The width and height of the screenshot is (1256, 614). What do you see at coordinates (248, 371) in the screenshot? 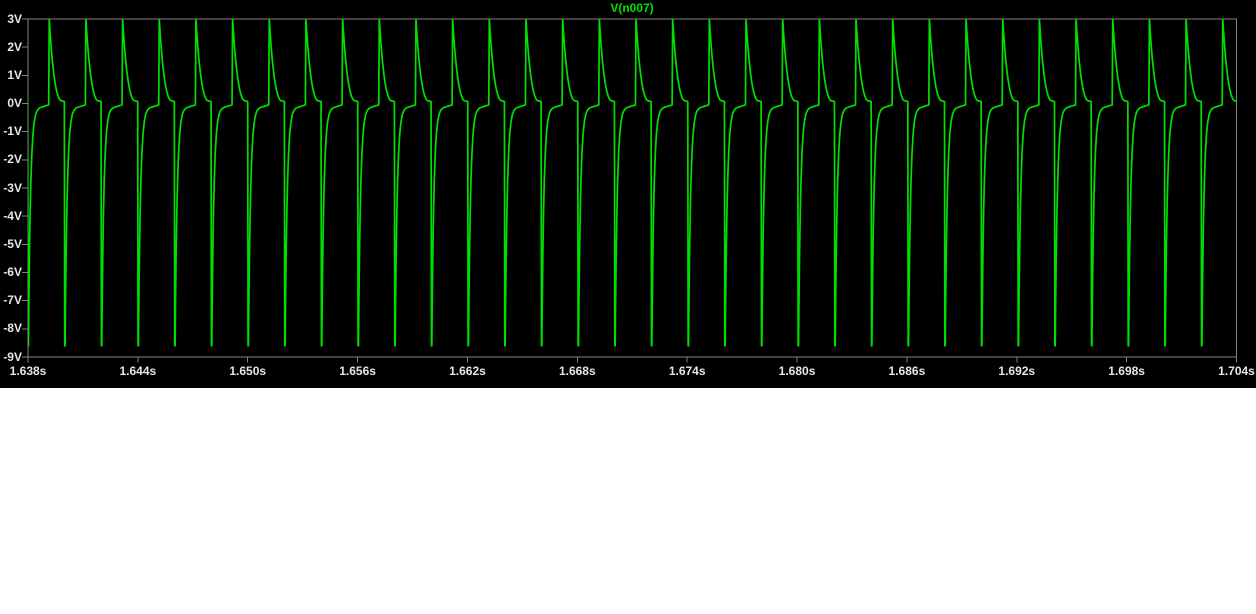
I see `x-axis-label: 1.650s` at bounding box center [248, 371].